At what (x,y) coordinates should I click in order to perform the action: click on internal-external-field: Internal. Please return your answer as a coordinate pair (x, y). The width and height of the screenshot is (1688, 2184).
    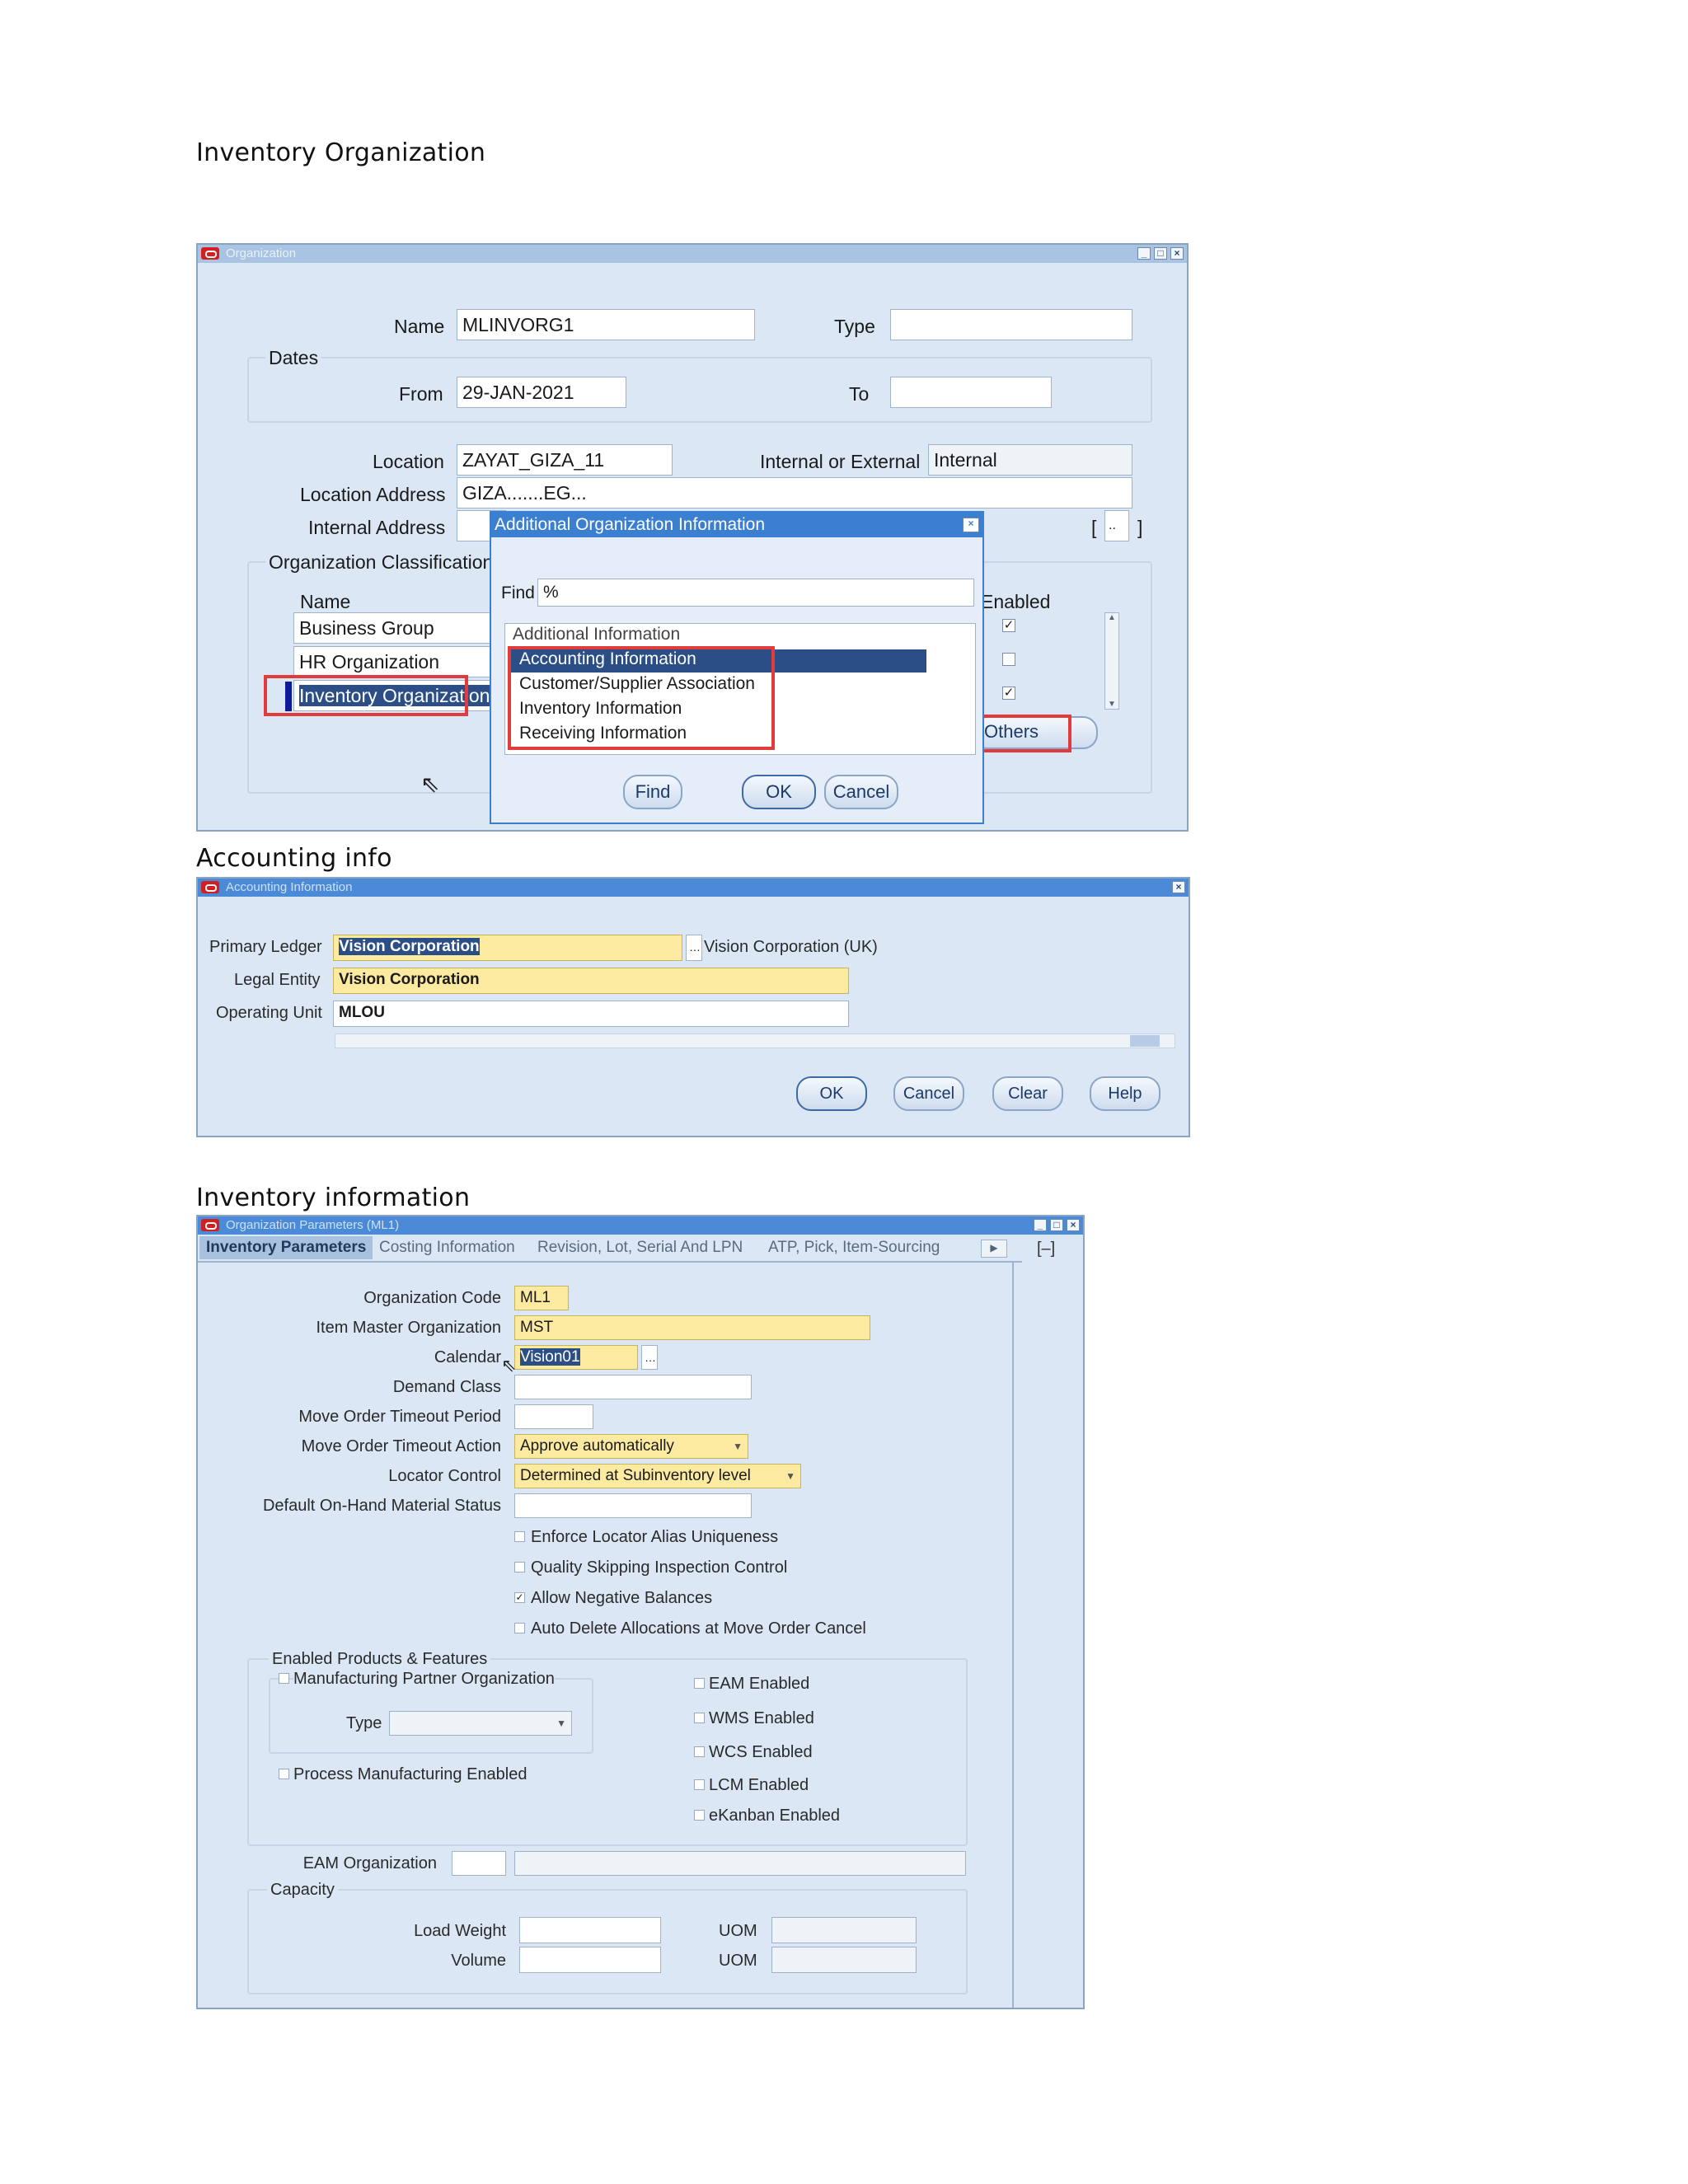
    Looking at the image, I should click on (1030, 460).